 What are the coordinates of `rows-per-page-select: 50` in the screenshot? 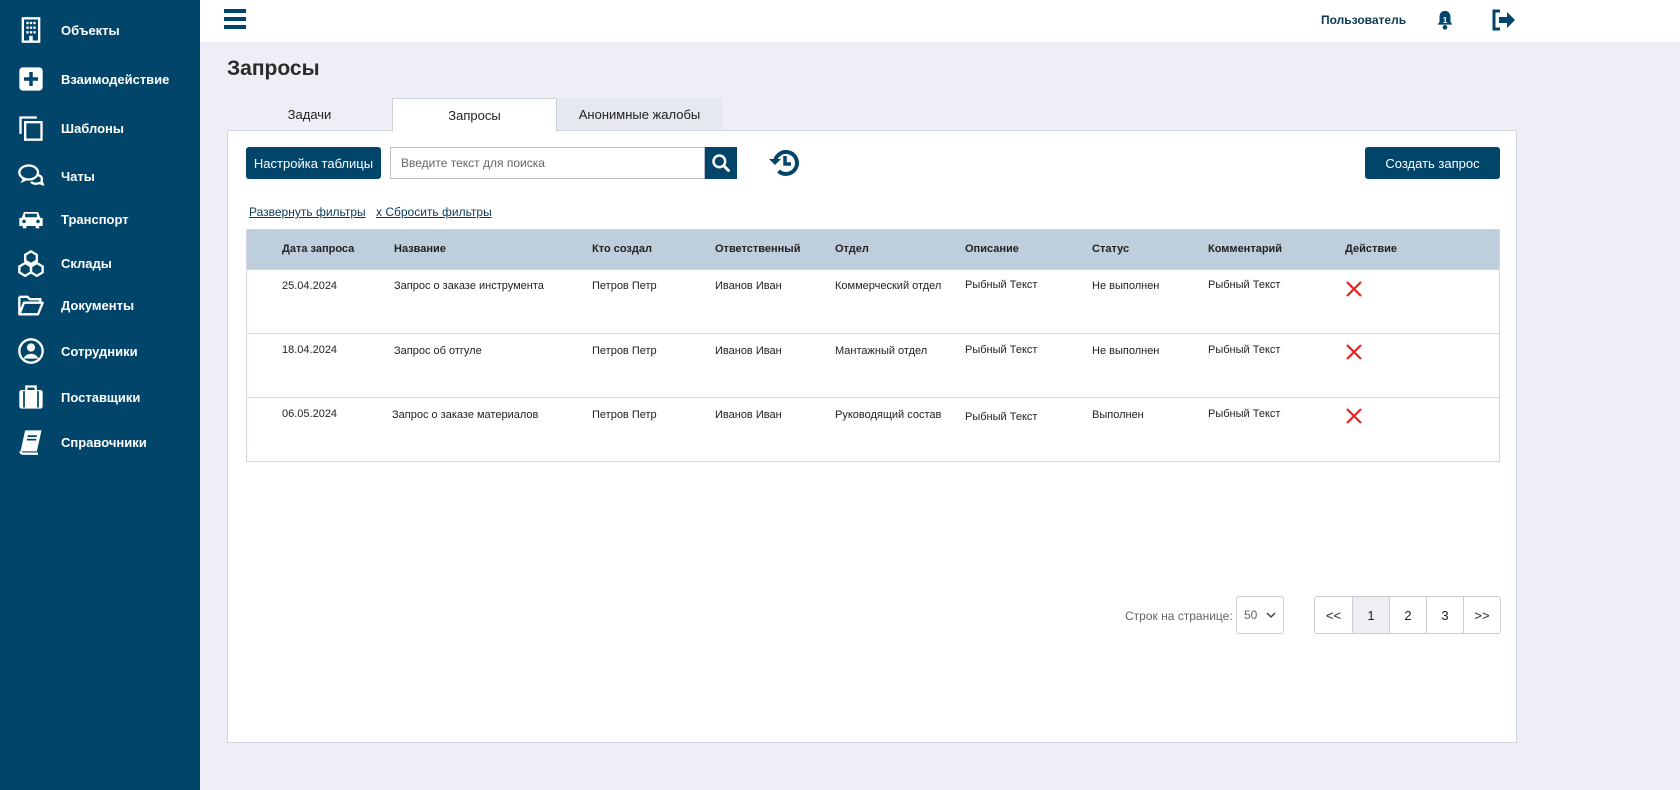 It's located at (1260, 615).